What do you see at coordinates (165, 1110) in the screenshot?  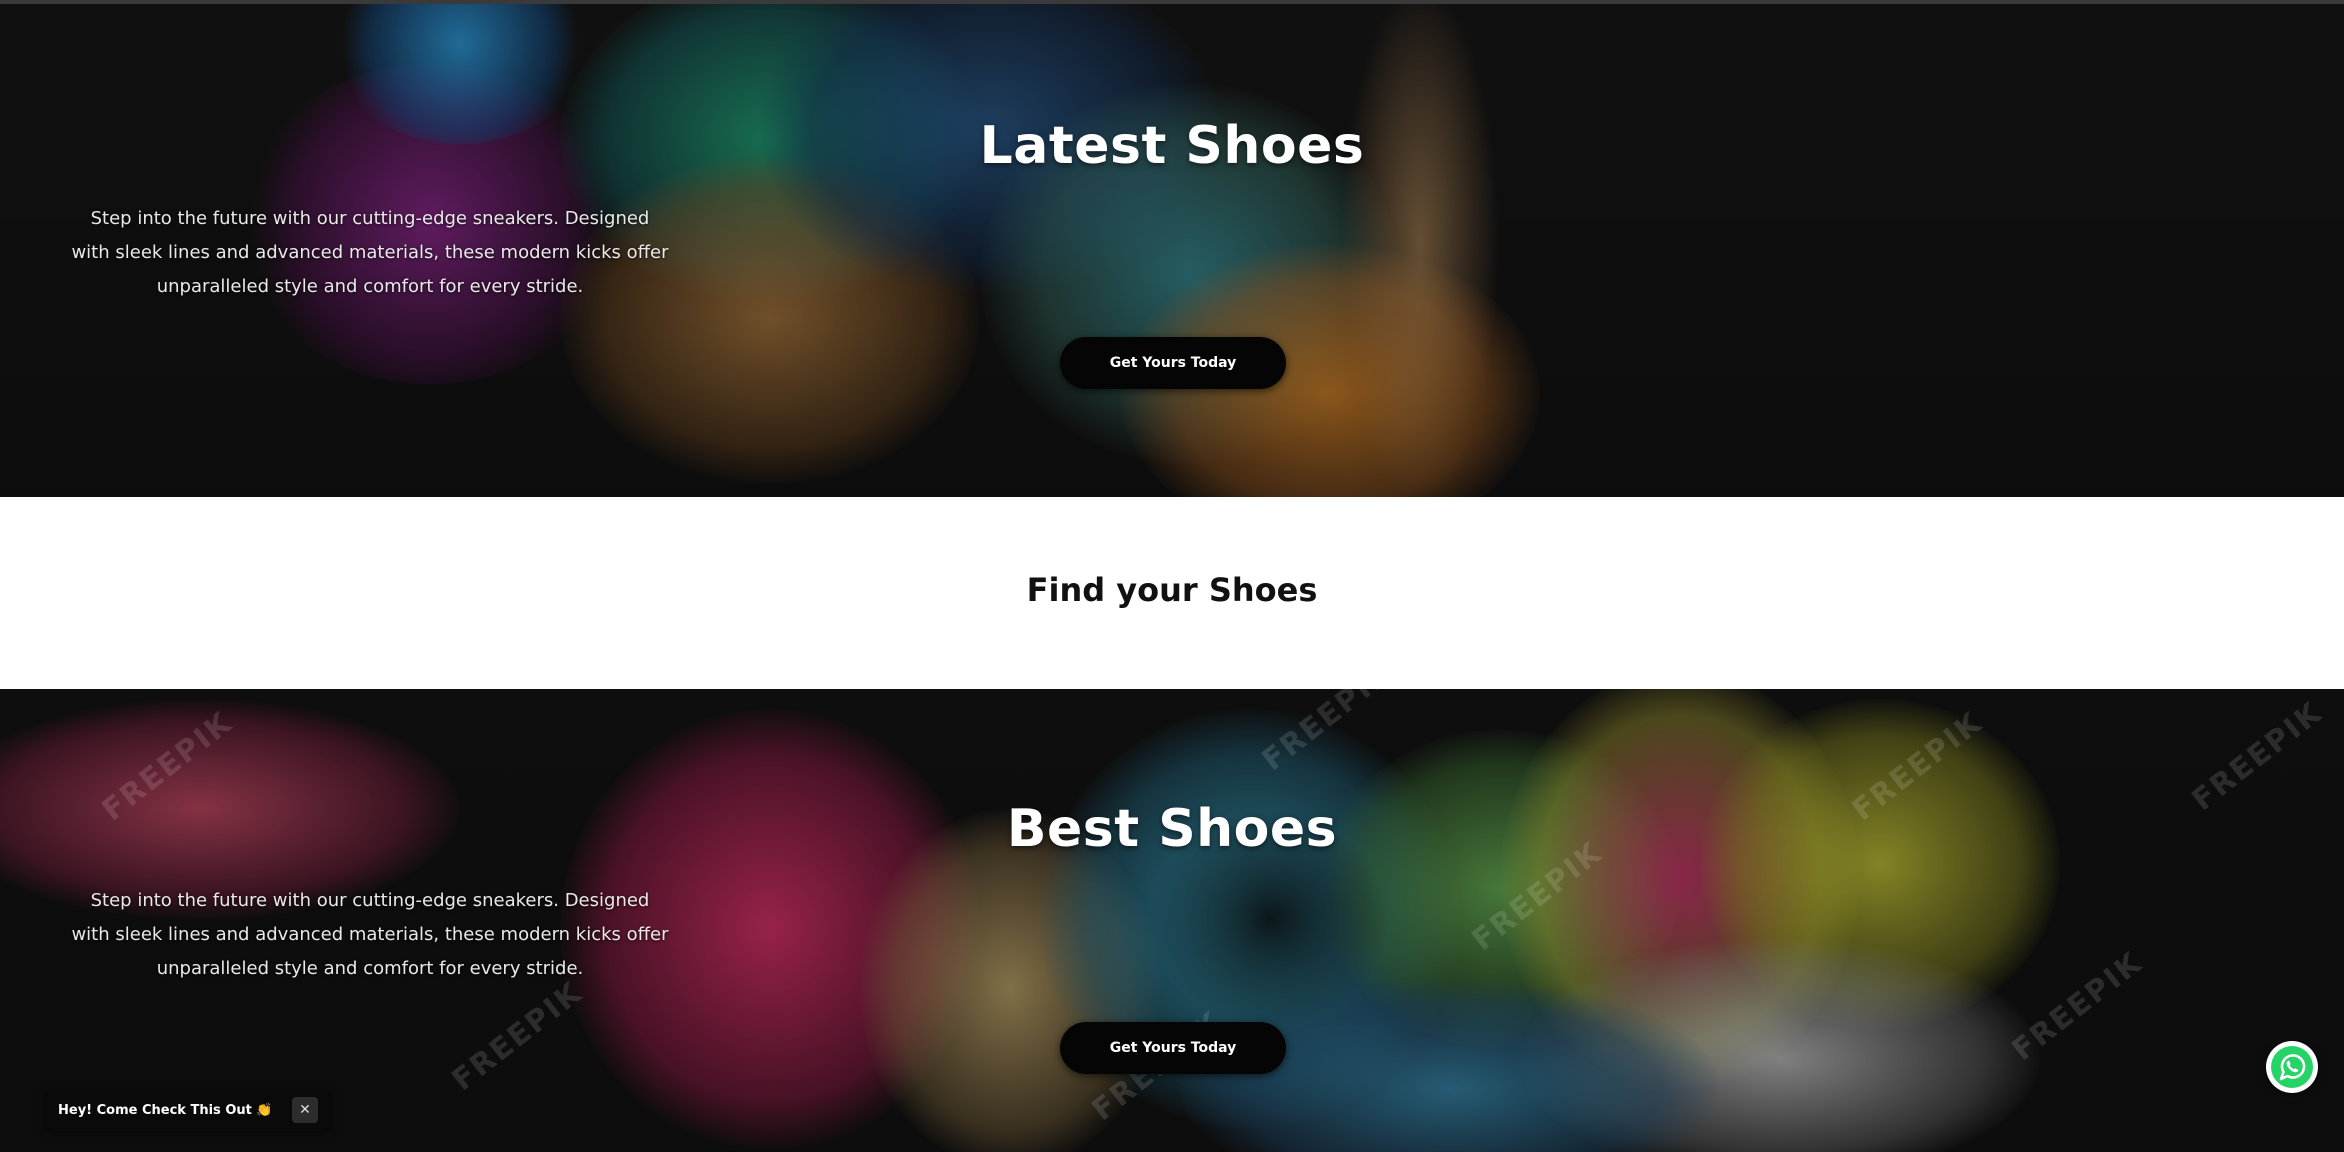 I see `toast-message: Hey! Come Check This Out 👏` at bounding box center [165, 1110].